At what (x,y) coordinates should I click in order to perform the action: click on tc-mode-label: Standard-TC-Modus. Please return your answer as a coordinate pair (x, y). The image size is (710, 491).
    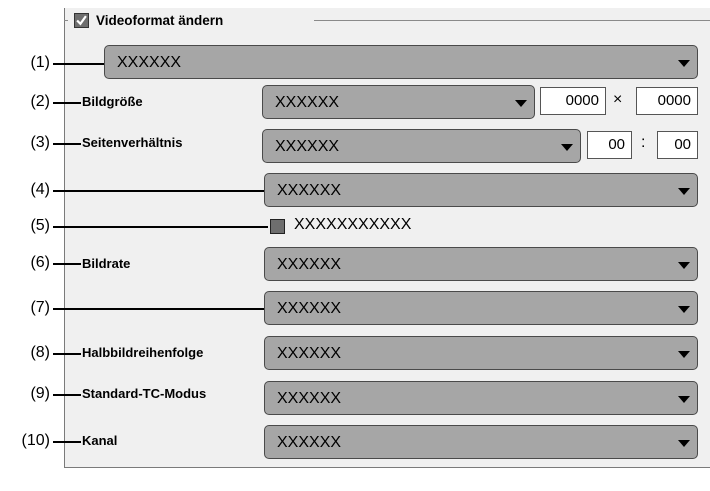
    Looking at the image, I should click on (144, 393).